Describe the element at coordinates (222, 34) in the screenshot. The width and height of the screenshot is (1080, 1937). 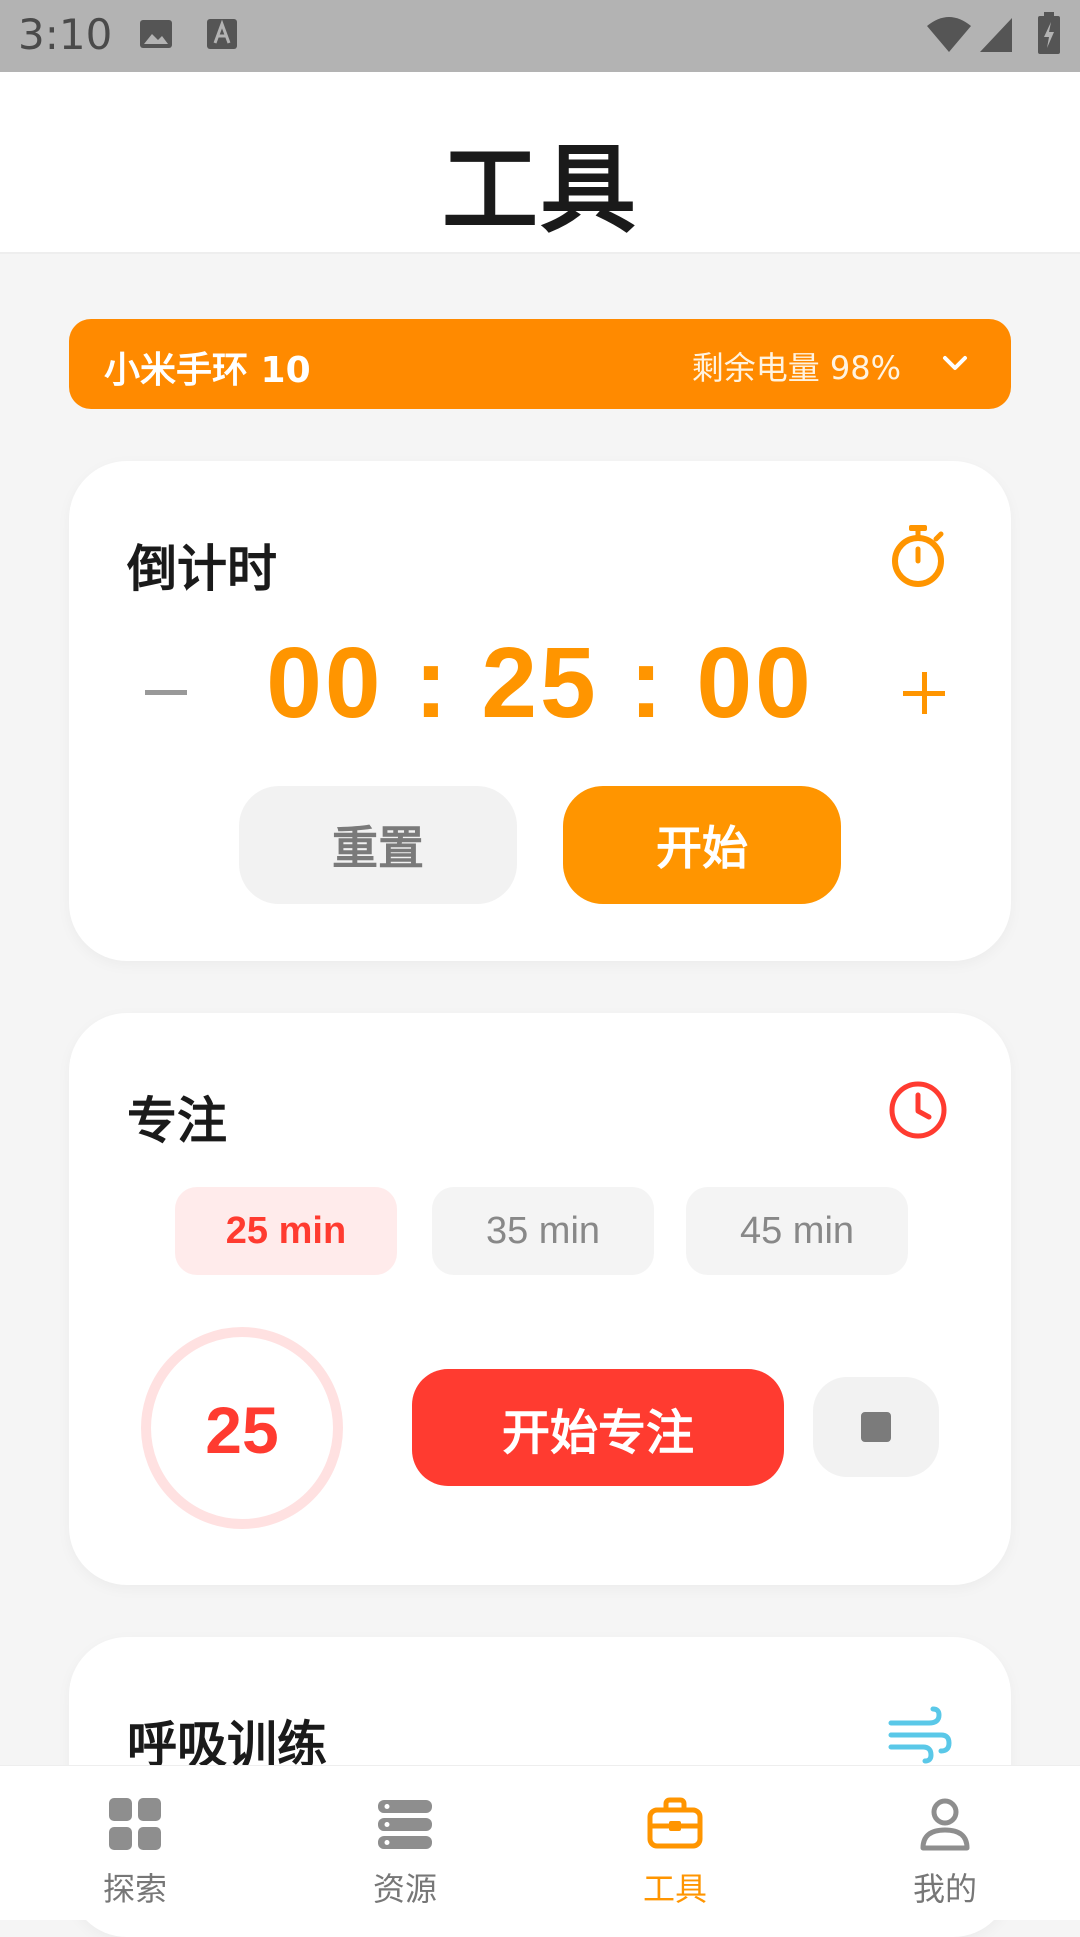
I see `text-notification-icon` at that location.